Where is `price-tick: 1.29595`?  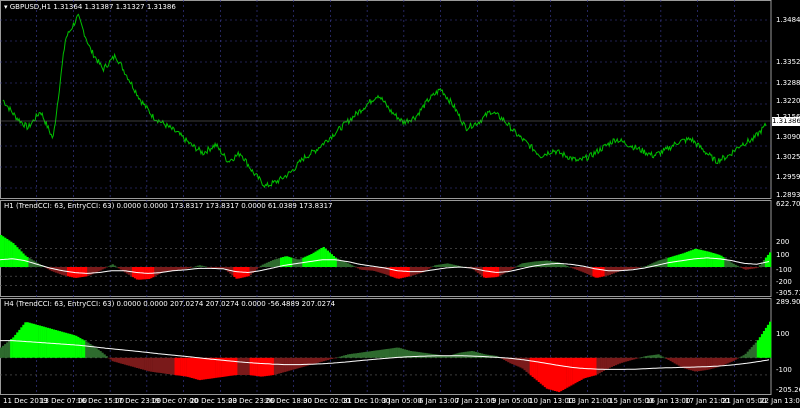
price-tick: 1.29595 is located at coordinates (788, 177).